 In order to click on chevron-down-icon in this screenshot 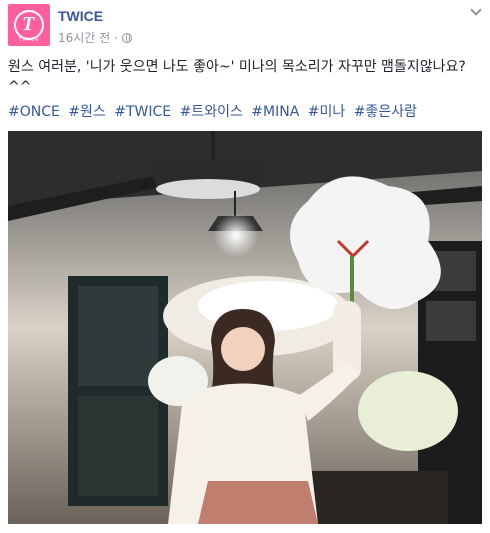, I will do `click(476, 11)`.